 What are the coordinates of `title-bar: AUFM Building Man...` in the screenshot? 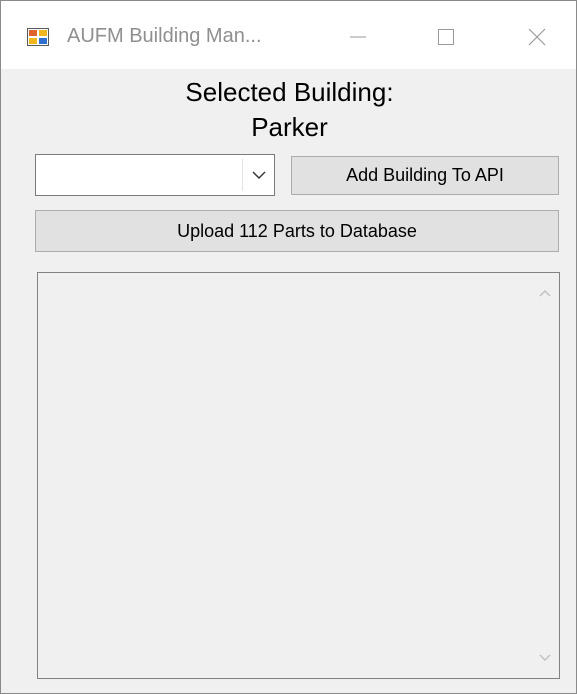 It's located at (288, 35).